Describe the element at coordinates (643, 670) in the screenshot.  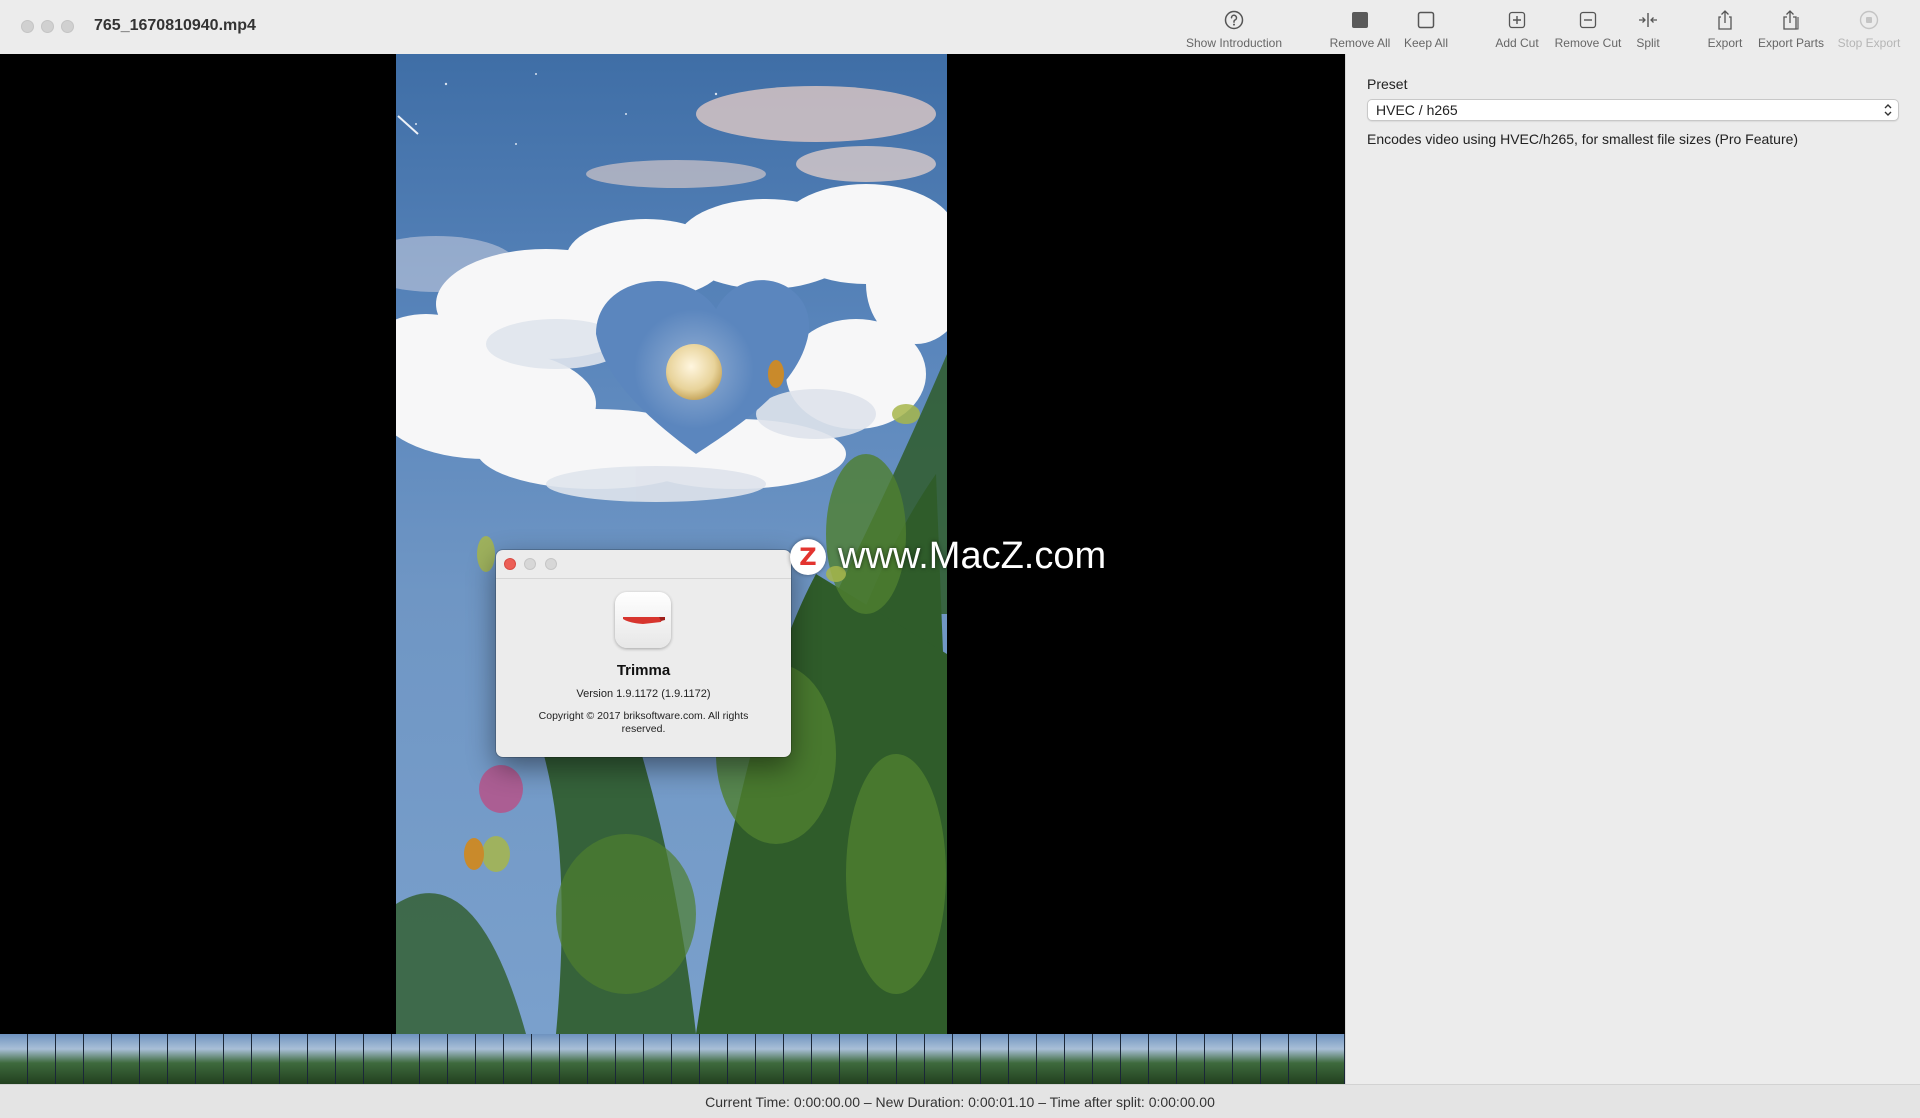
I see `about-app-name: Trimma` at that location.